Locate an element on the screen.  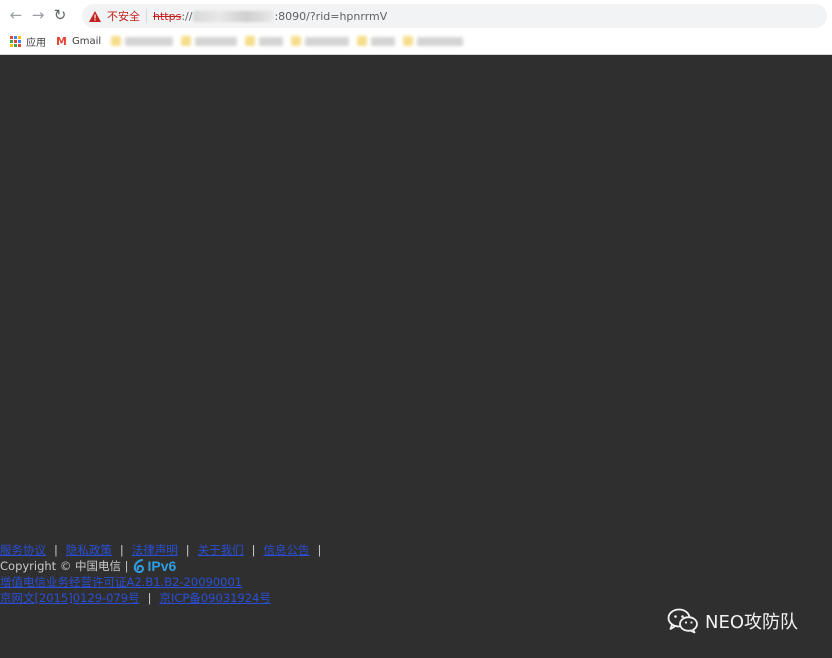
watermark-text: NEO攻防队 is located at coordinates (752, 622).